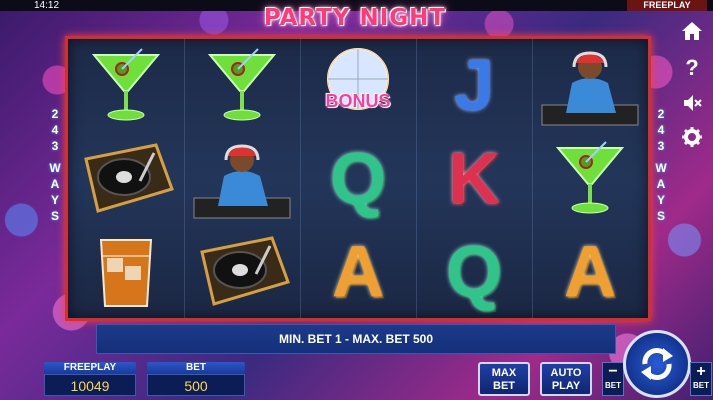  What do you see at coordinates (126, 271) in the screenshot?
I see `whiskey-glass-symbol` at bounding box center [126, 271].